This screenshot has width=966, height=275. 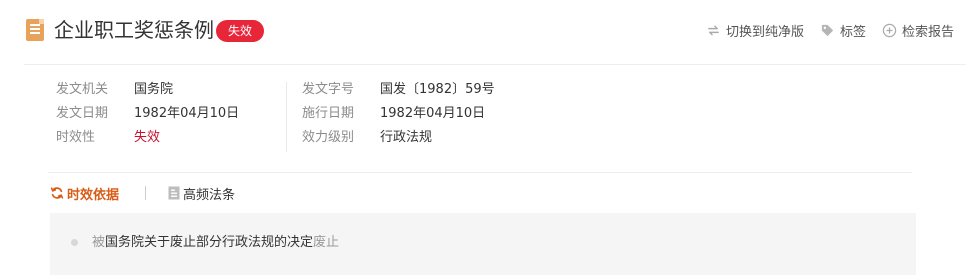 I want to click on page-title: 企业职工奖惩条例, so click(x=134, y=30).